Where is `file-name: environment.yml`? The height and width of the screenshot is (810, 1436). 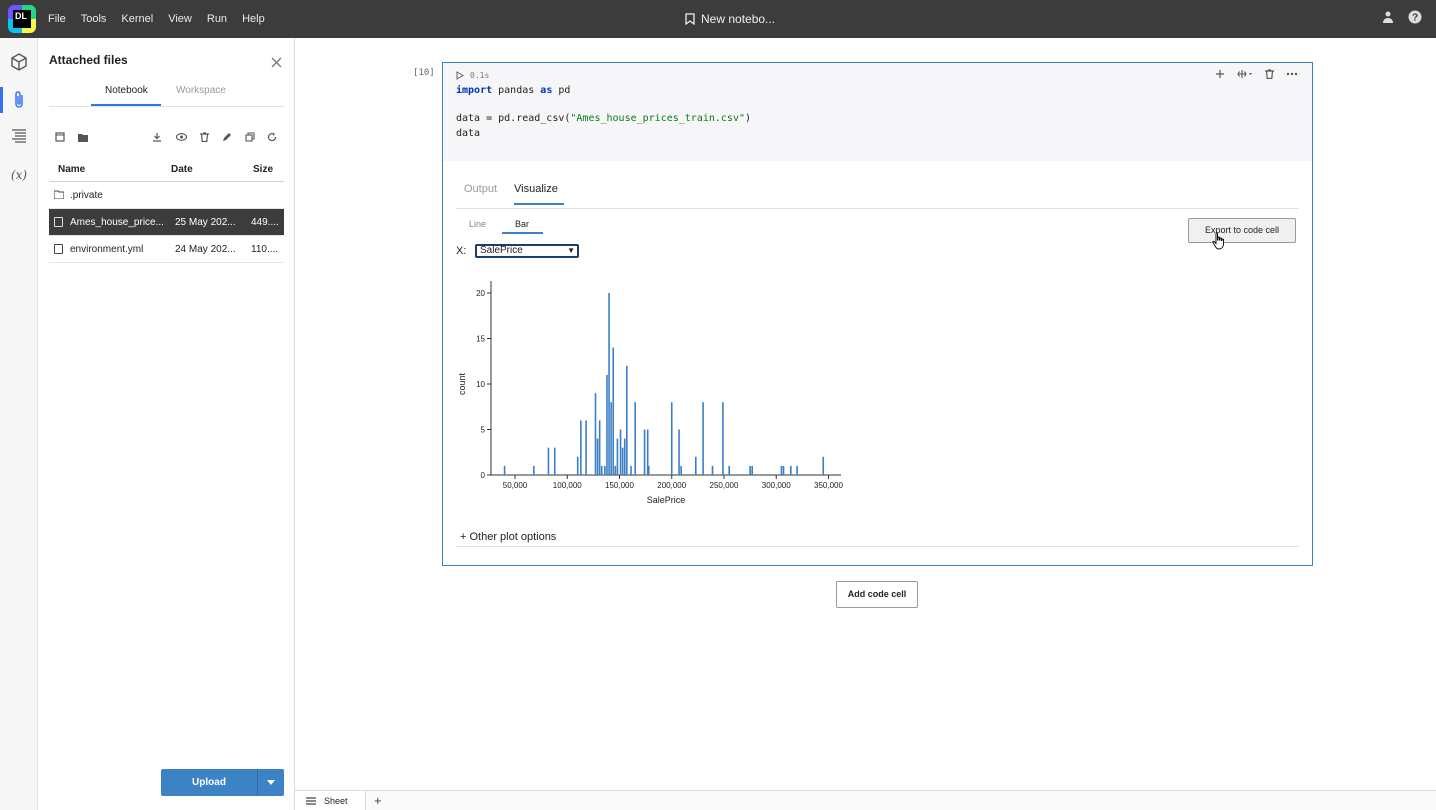 file-name: environment.yml is located at coordinates (107, 249).